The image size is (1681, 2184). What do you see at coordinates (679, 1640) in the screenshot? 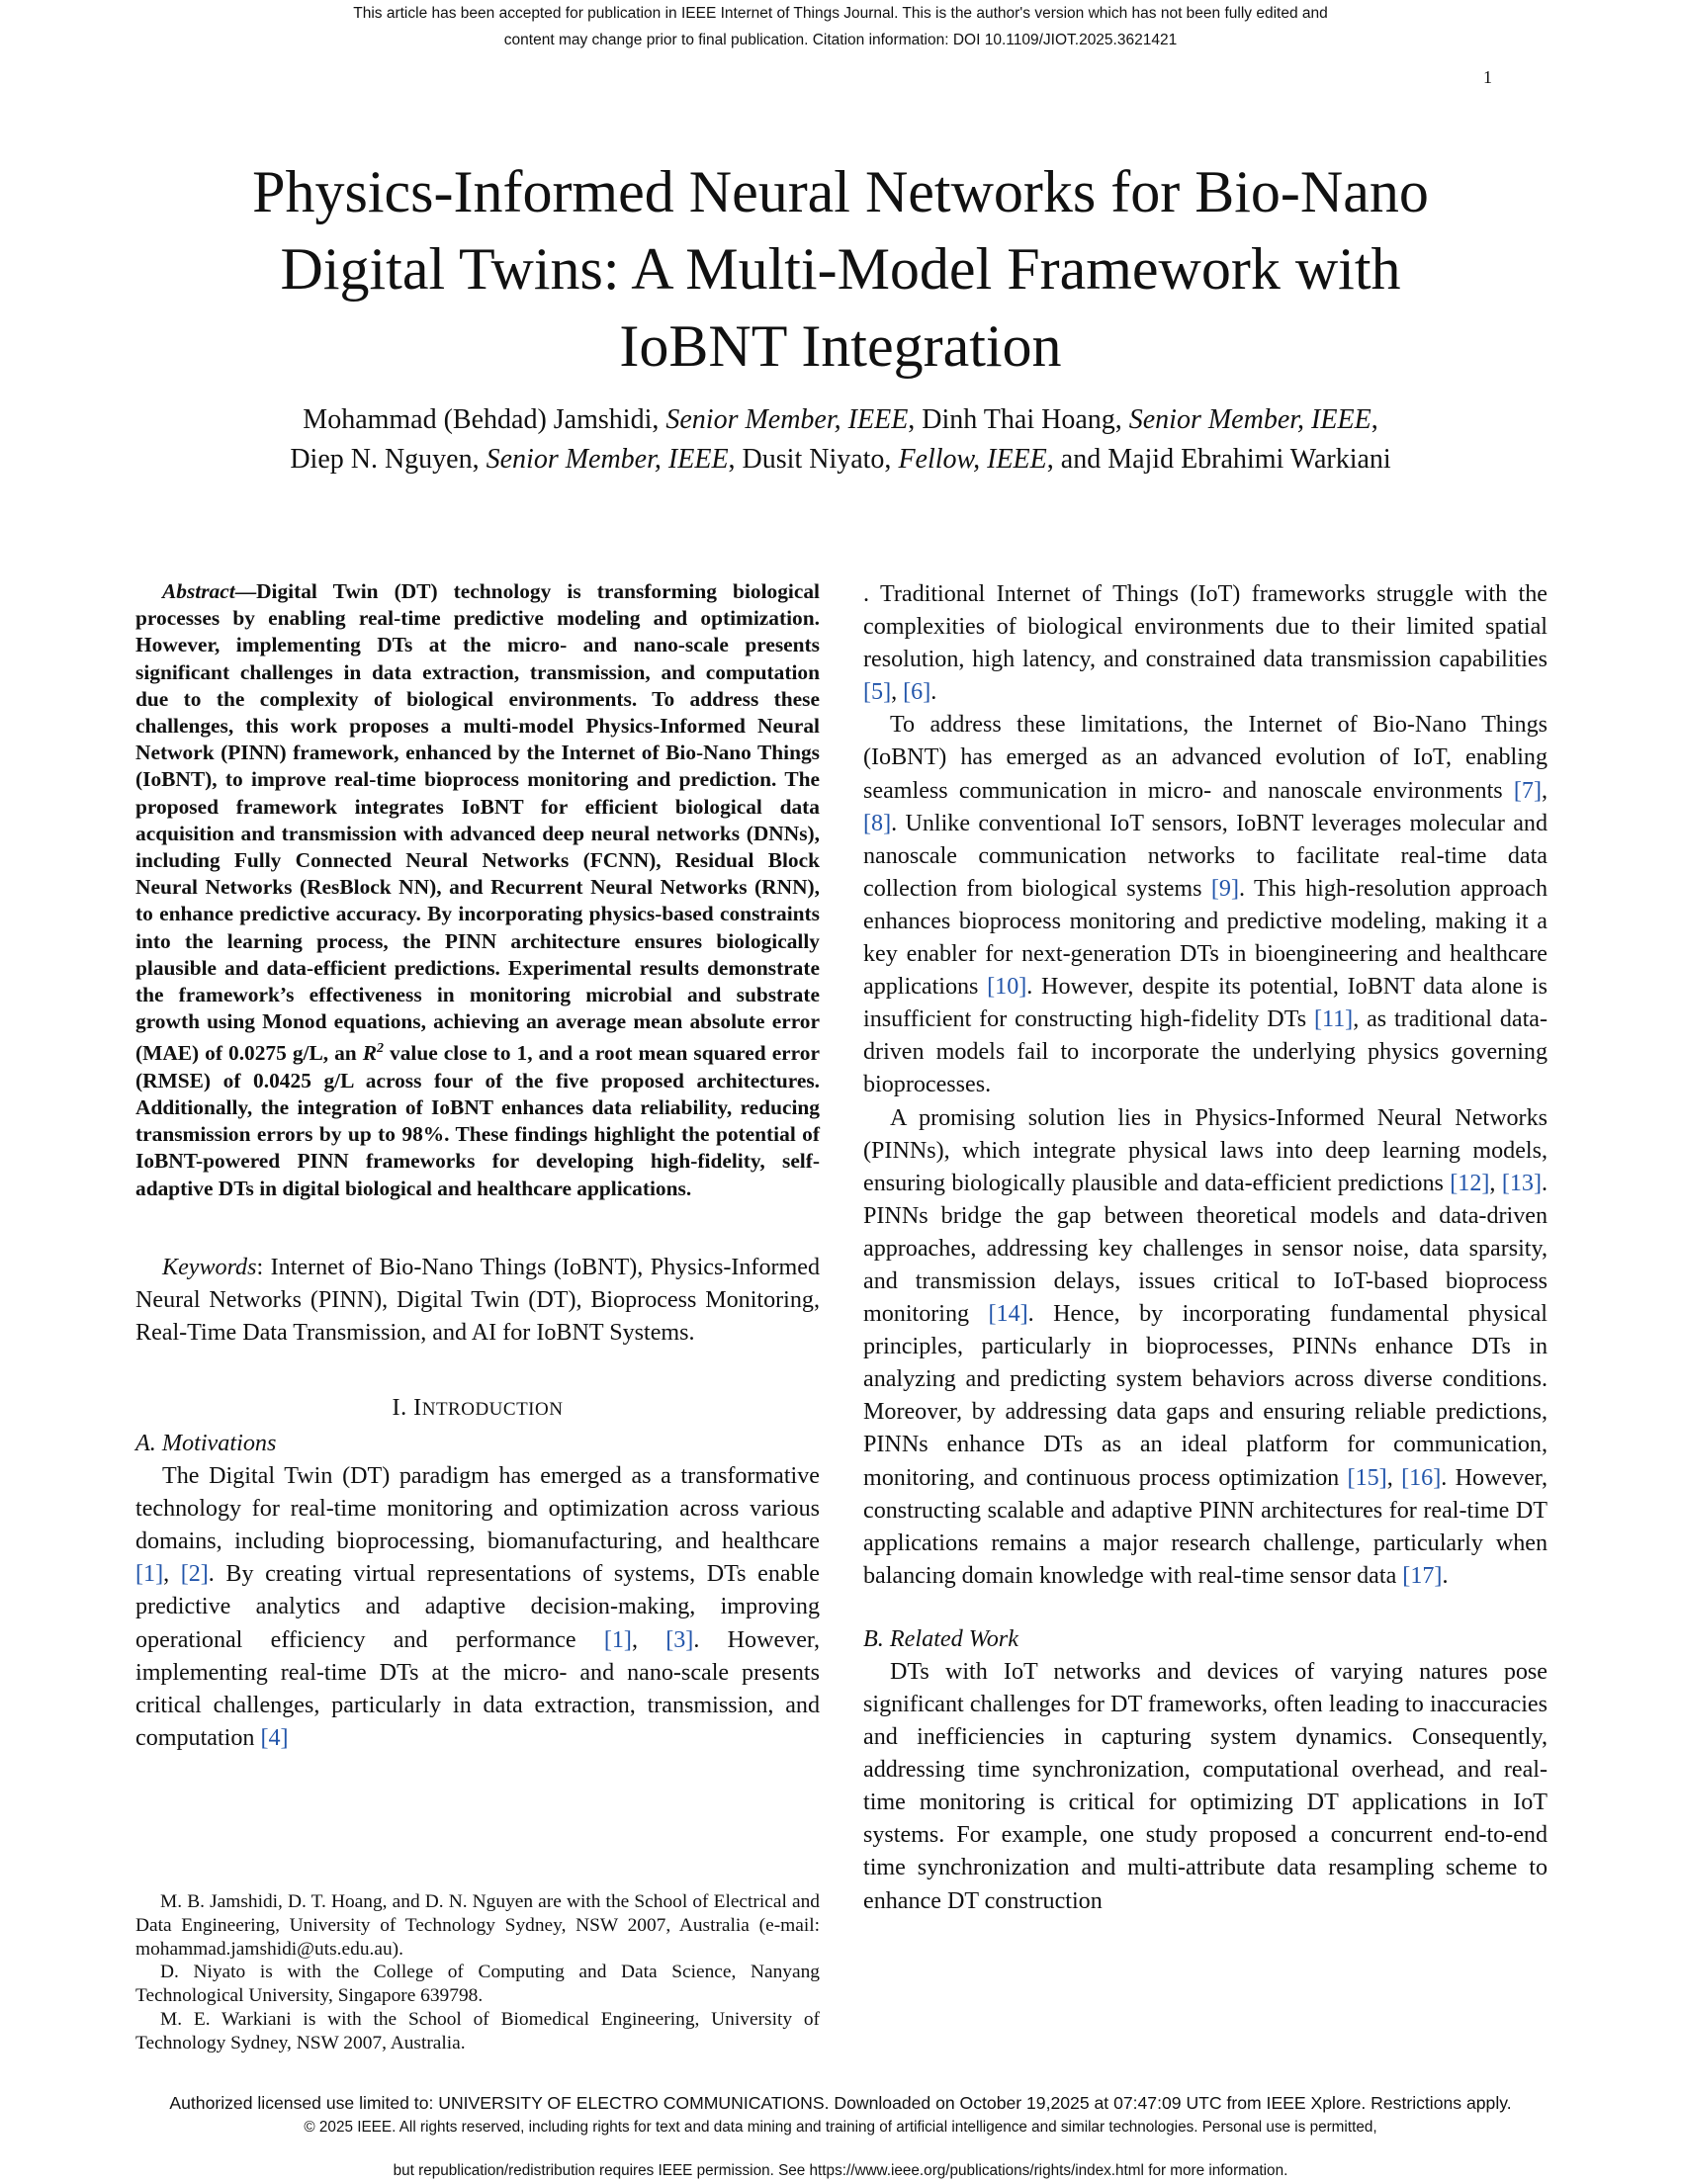
I see `citation-link: [3]` at bounding box center [679, 1640].